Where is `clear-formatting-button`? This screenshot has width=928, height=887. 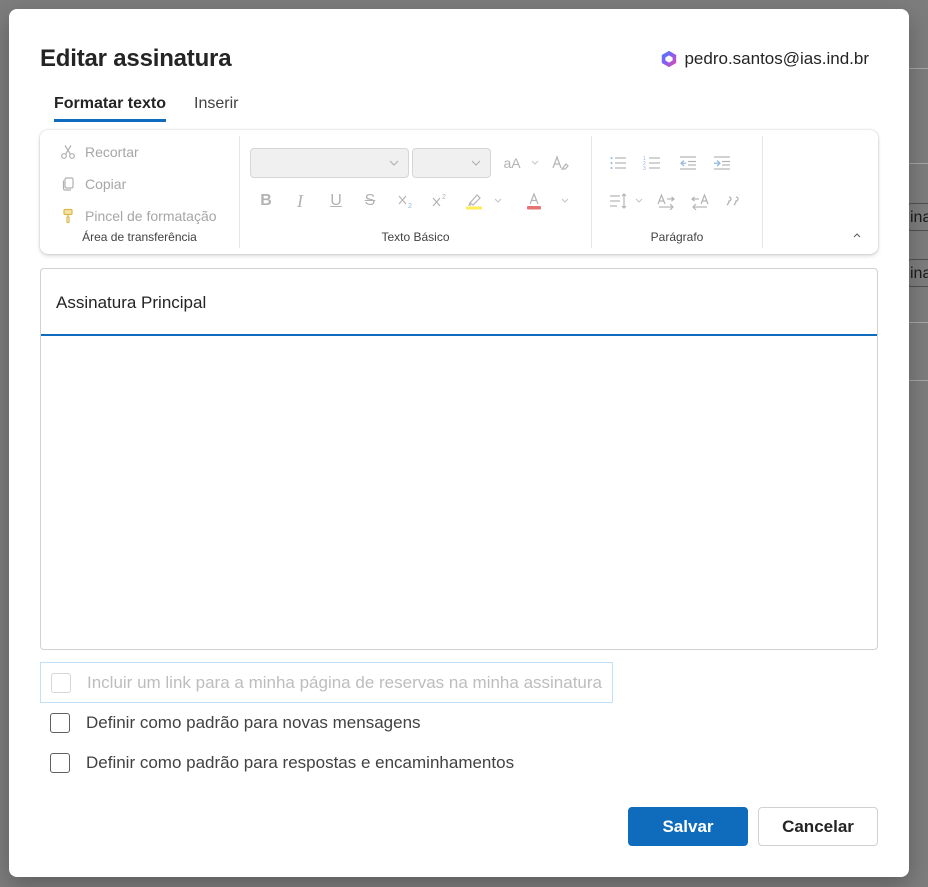 clear-formatting-button is located at coordinates (560, 163).